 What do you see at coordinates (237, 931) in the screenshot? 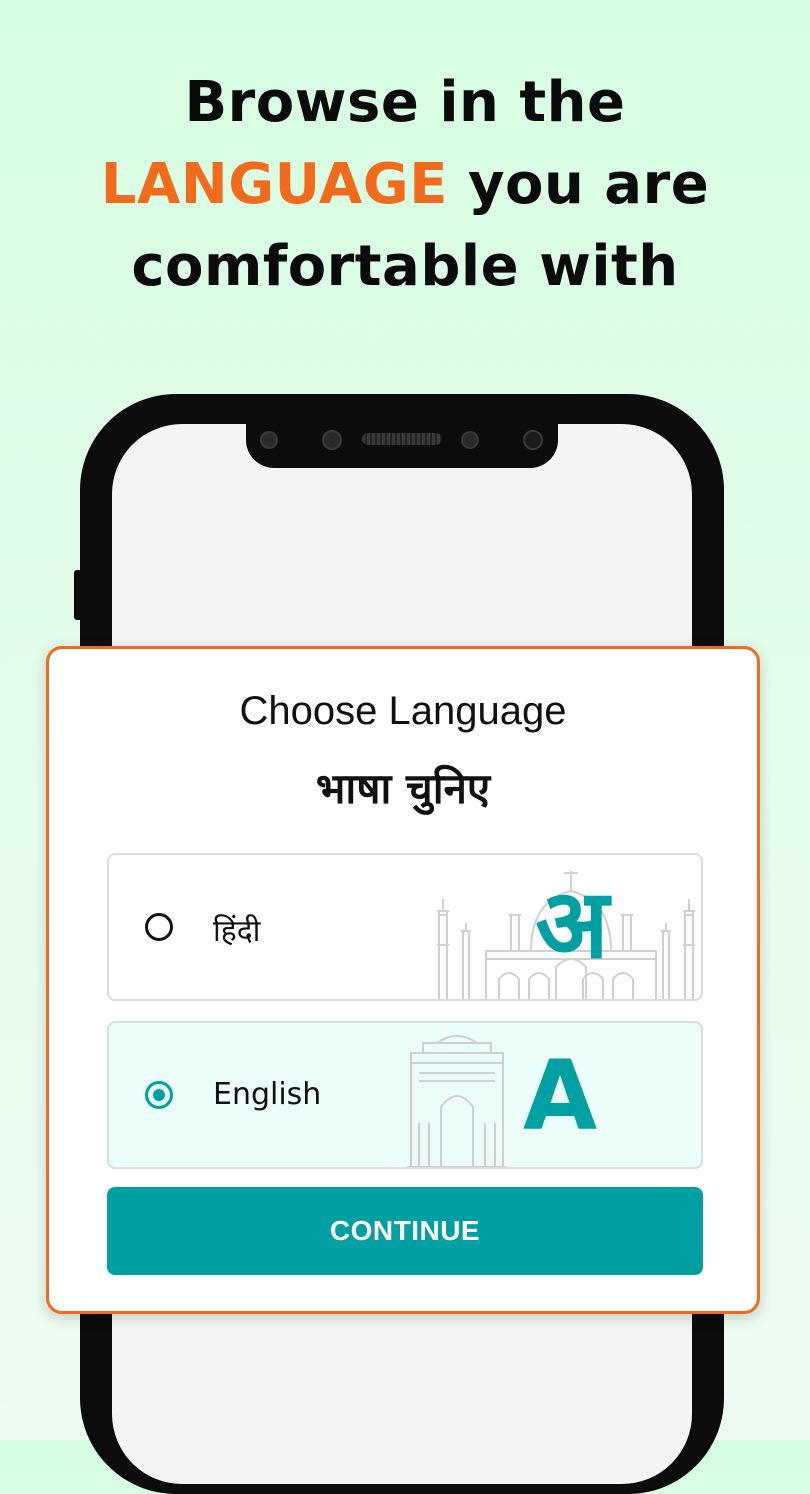
I see `language-label-hindi: हिंदी` at bounding box center [237, 931].